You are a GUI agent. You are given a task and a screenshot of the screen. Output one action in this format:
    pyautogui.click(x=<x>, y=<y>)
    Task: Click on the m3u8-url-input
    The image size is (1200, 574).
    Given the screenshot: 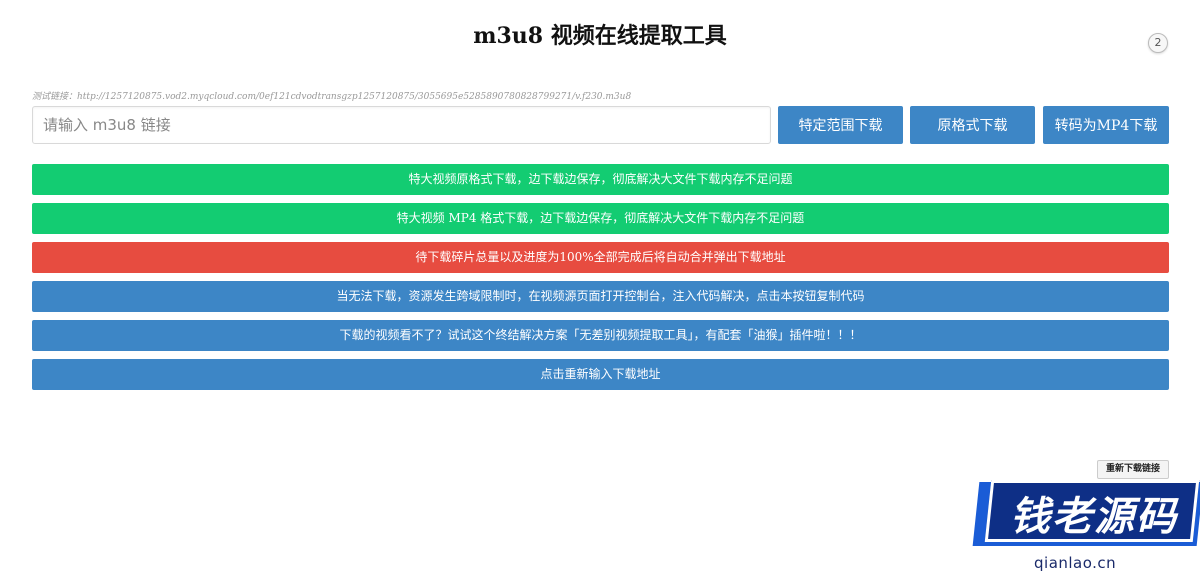 What is the action you would take?
    pyautogui.click(x=401, y=125)
    